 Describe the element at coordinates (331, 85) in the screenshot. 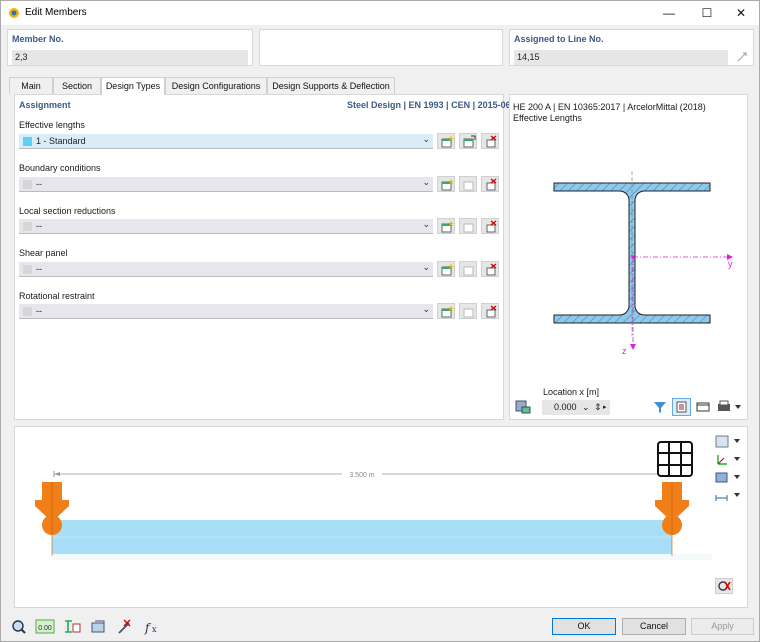

I see `tab-design-supports-deflection: Design Supports & Deflection` at that location.